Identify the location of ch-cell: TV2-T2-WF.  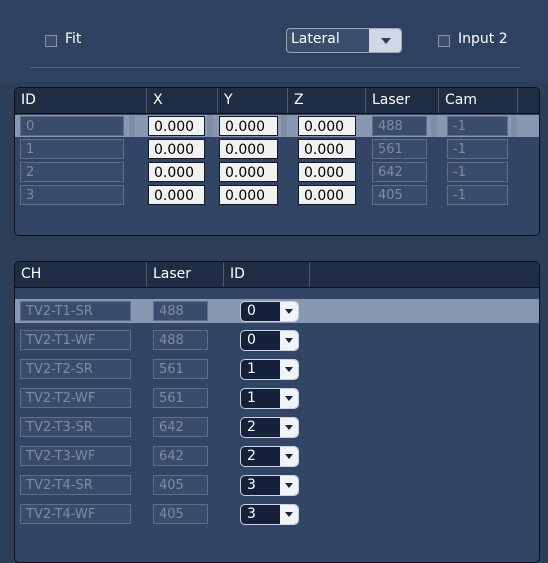
(75, 398).